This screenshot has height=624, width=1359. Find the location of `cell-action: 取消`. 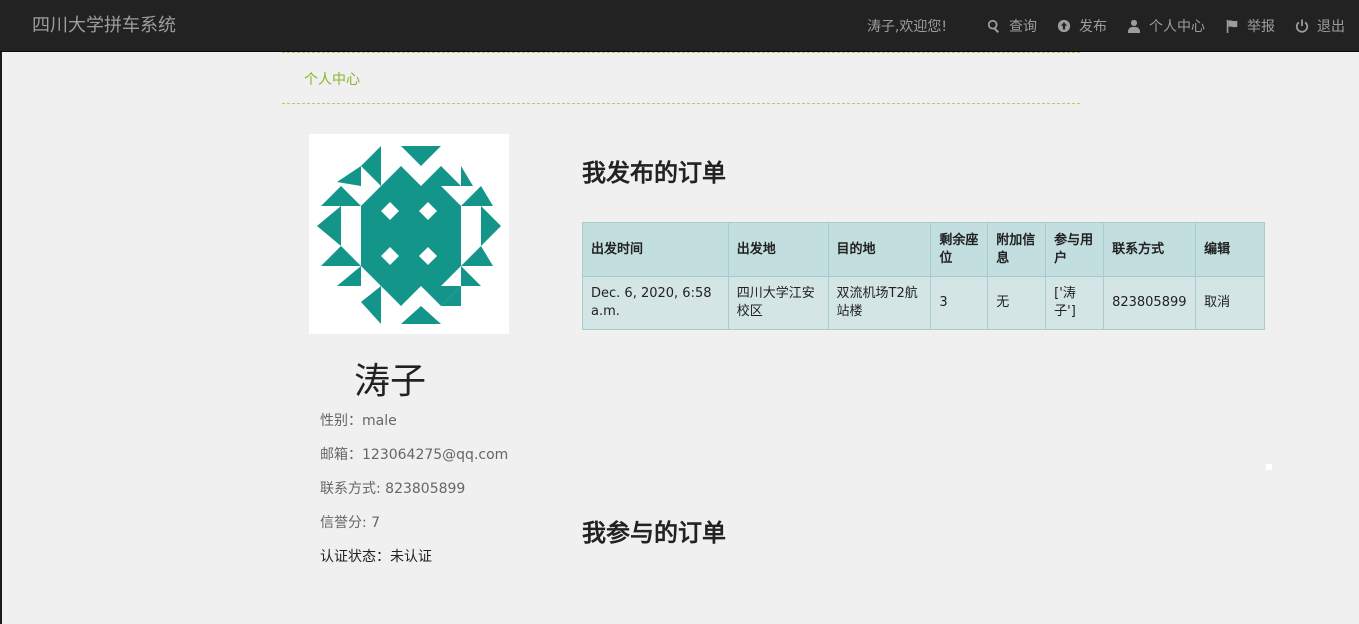

cell-action: 取消 is located at coordinates (1230, 303).